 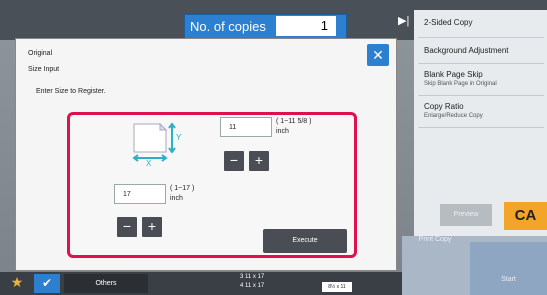 What do you see at coordinates (47, 283) in the screenshot?
I see `check-icon: ✔` at bounding box center [47, 283].